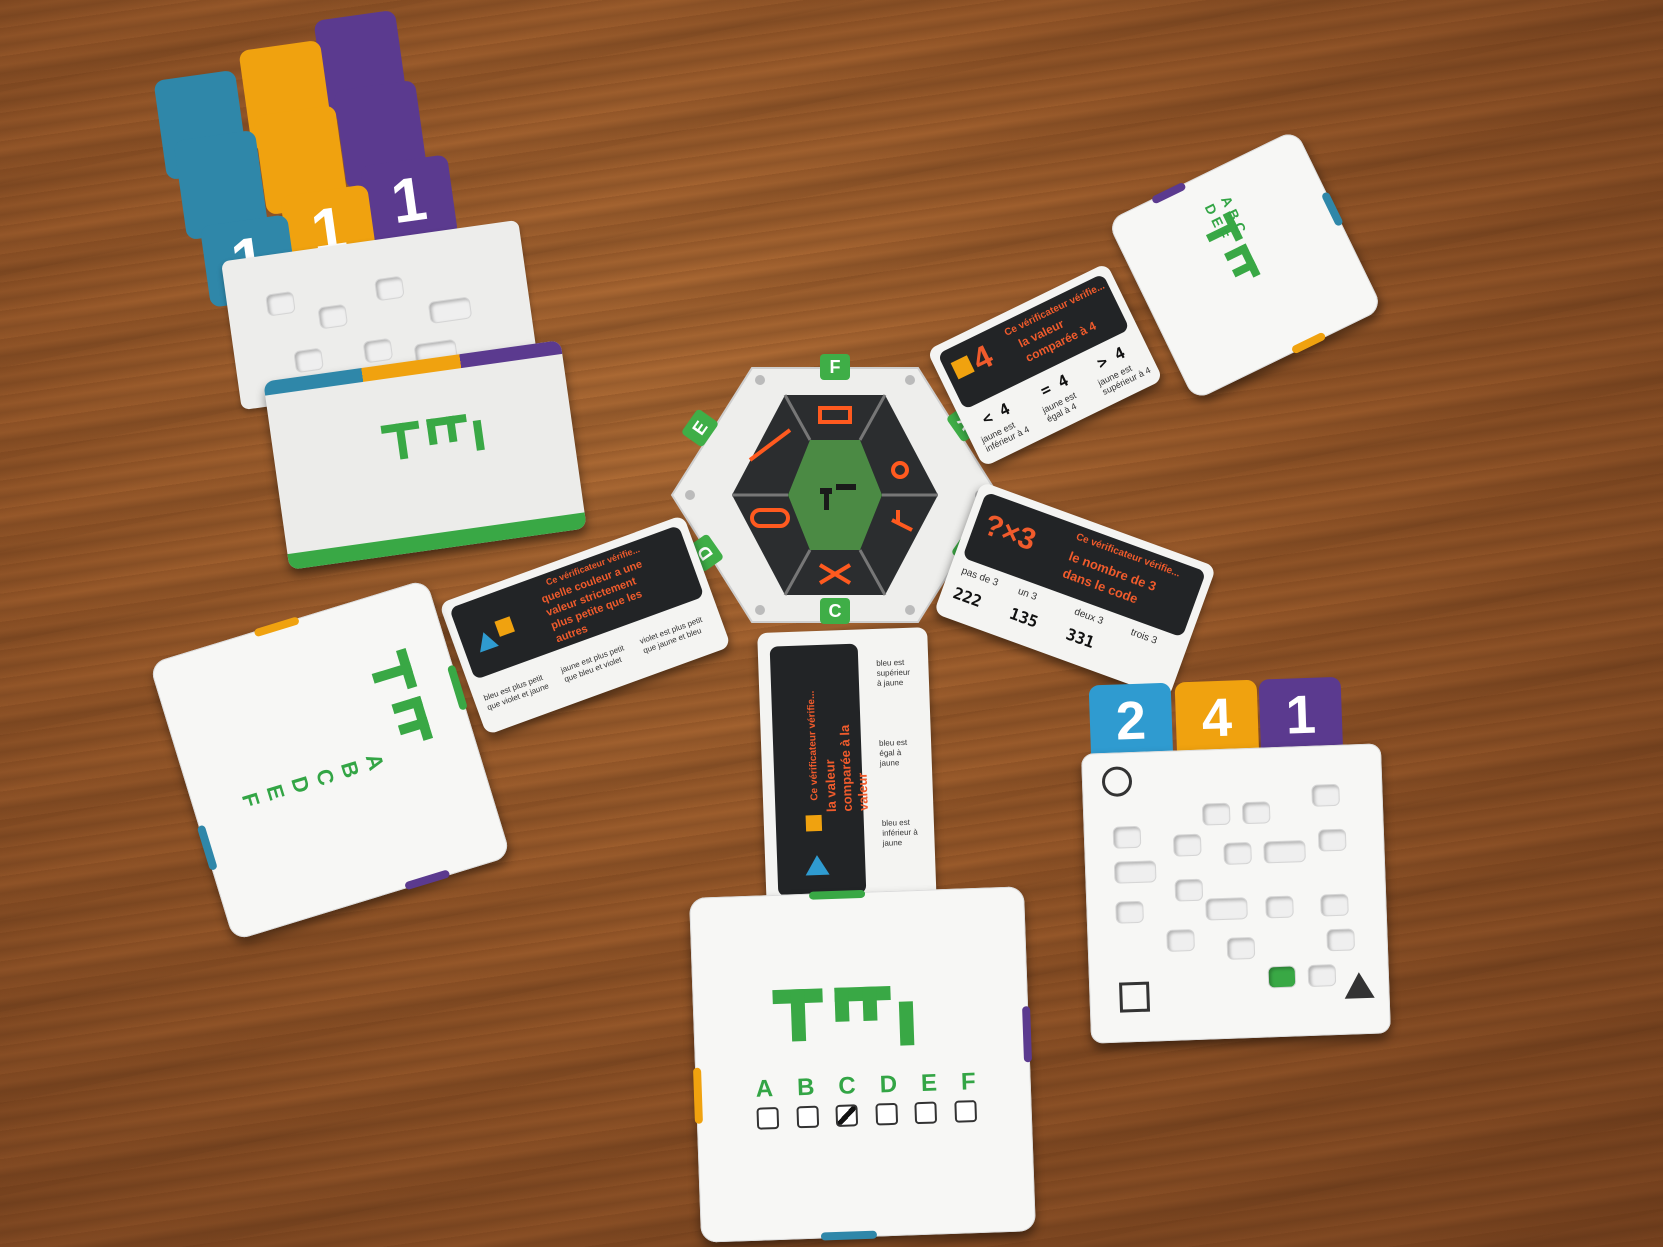 This screenshot has height=1247, width=1663. Describe the element at coordinates (282, 790) in the screenshot. I see `checklist-letters: A B C D E F` at that location.